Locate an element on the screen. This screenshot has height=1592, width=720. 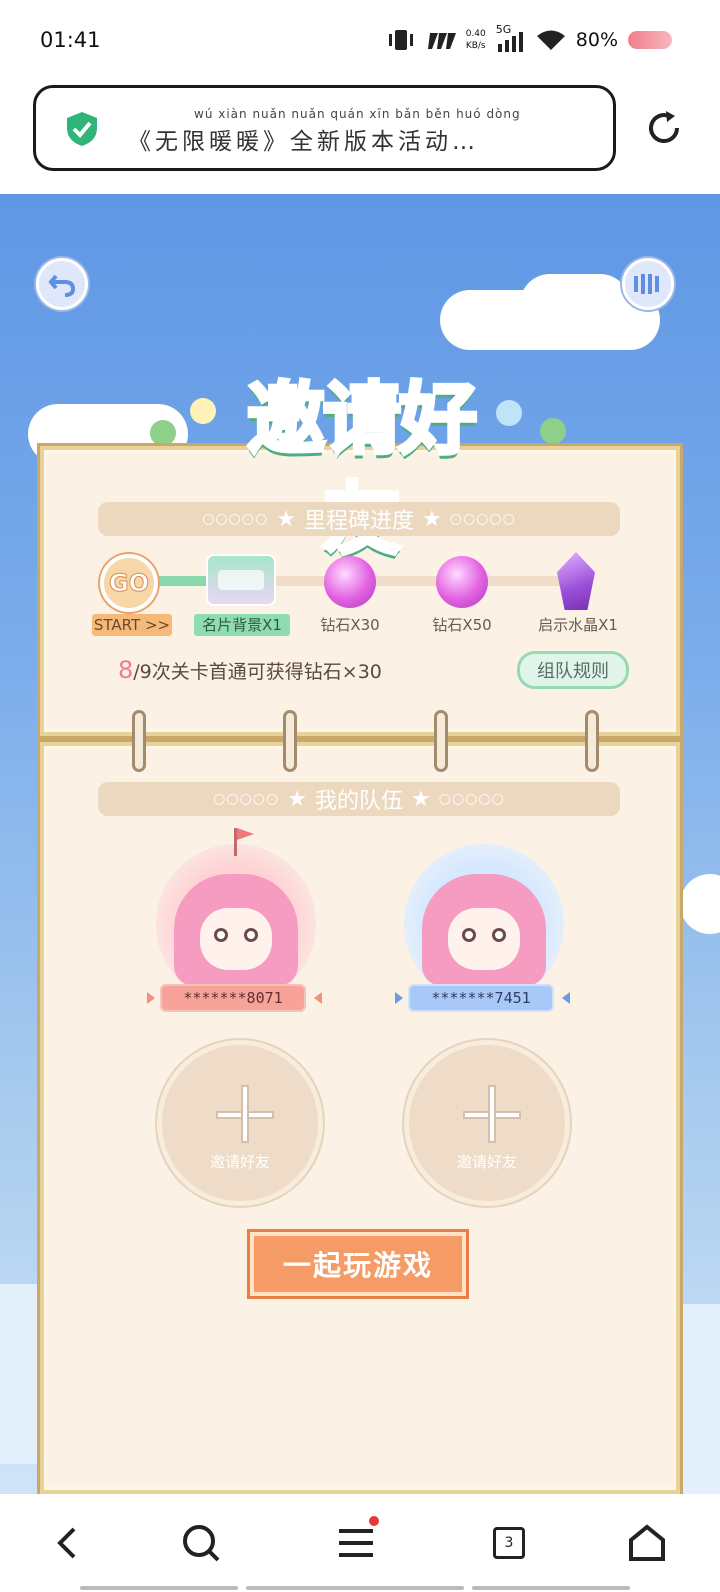
net-speed-value: 0.40 is located at coordinates (475, 34).